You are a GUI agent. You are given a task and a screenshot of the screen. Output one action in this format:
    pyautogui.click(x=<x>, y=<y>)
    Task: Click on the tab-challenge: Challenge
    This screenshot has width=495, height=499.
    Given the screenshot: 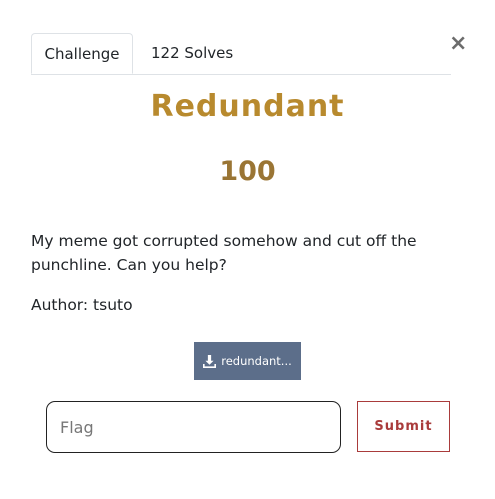 What is the action you would take?
    pyautogui.click(x=82, y=53)
    